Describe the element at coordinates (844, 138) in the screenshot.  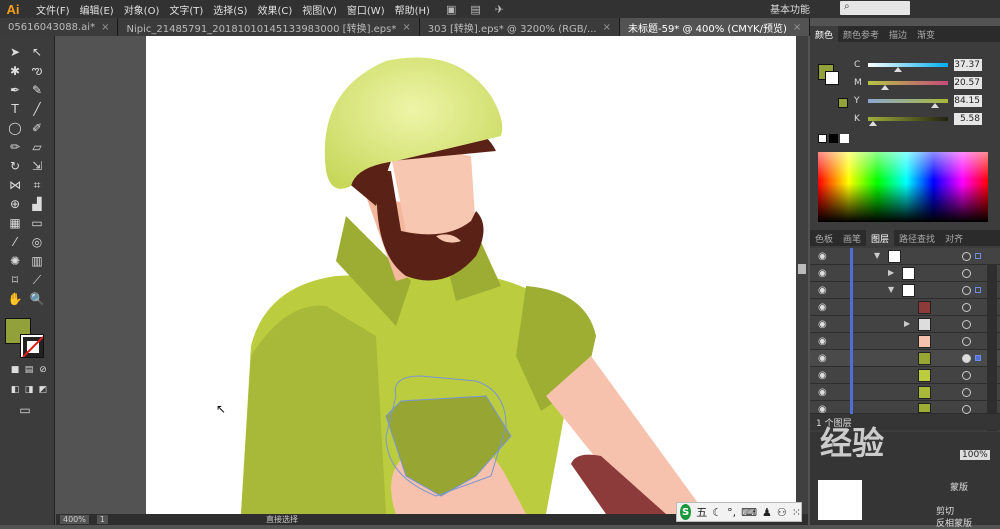
I see `white-swatch` at that location.